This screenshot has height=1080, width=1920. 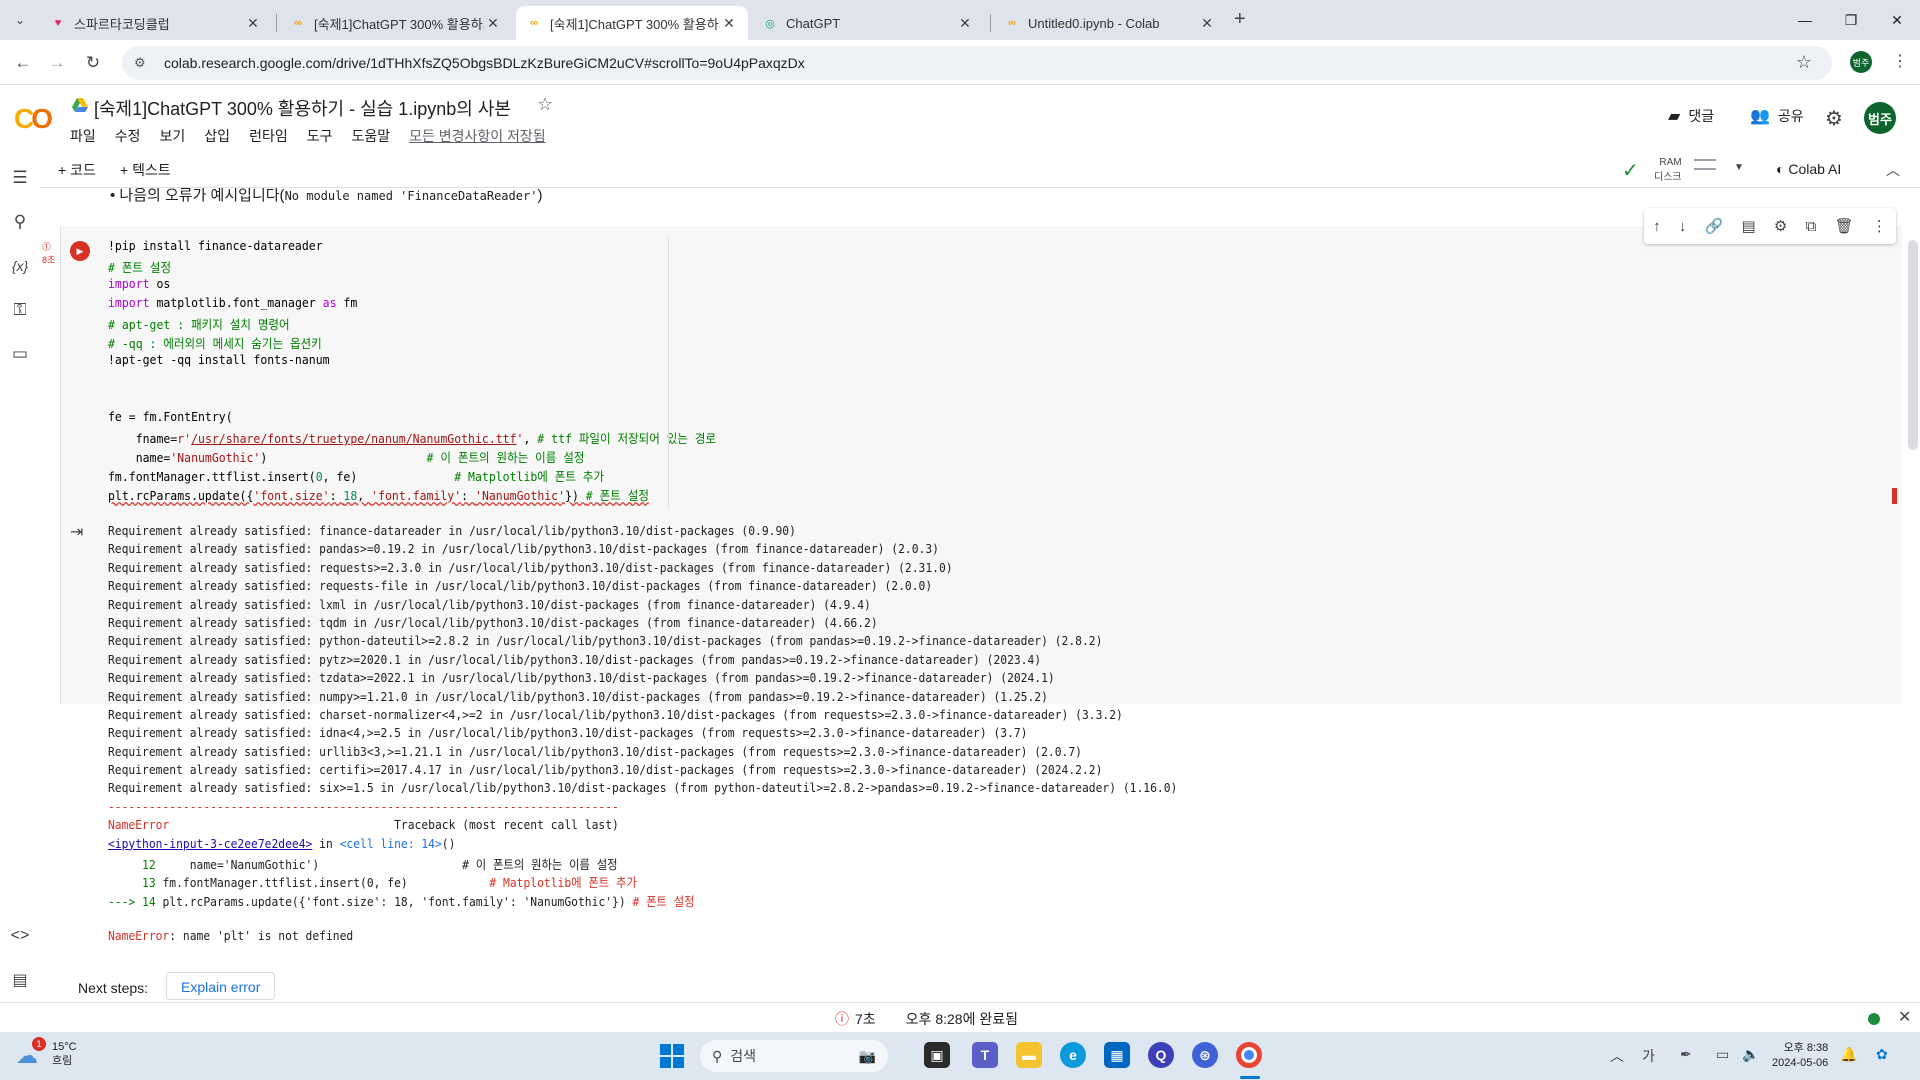 I want to click on code-line: # -qq : 에러외의 메세지 숨기는 옵션키, so click(x=215, y=343).